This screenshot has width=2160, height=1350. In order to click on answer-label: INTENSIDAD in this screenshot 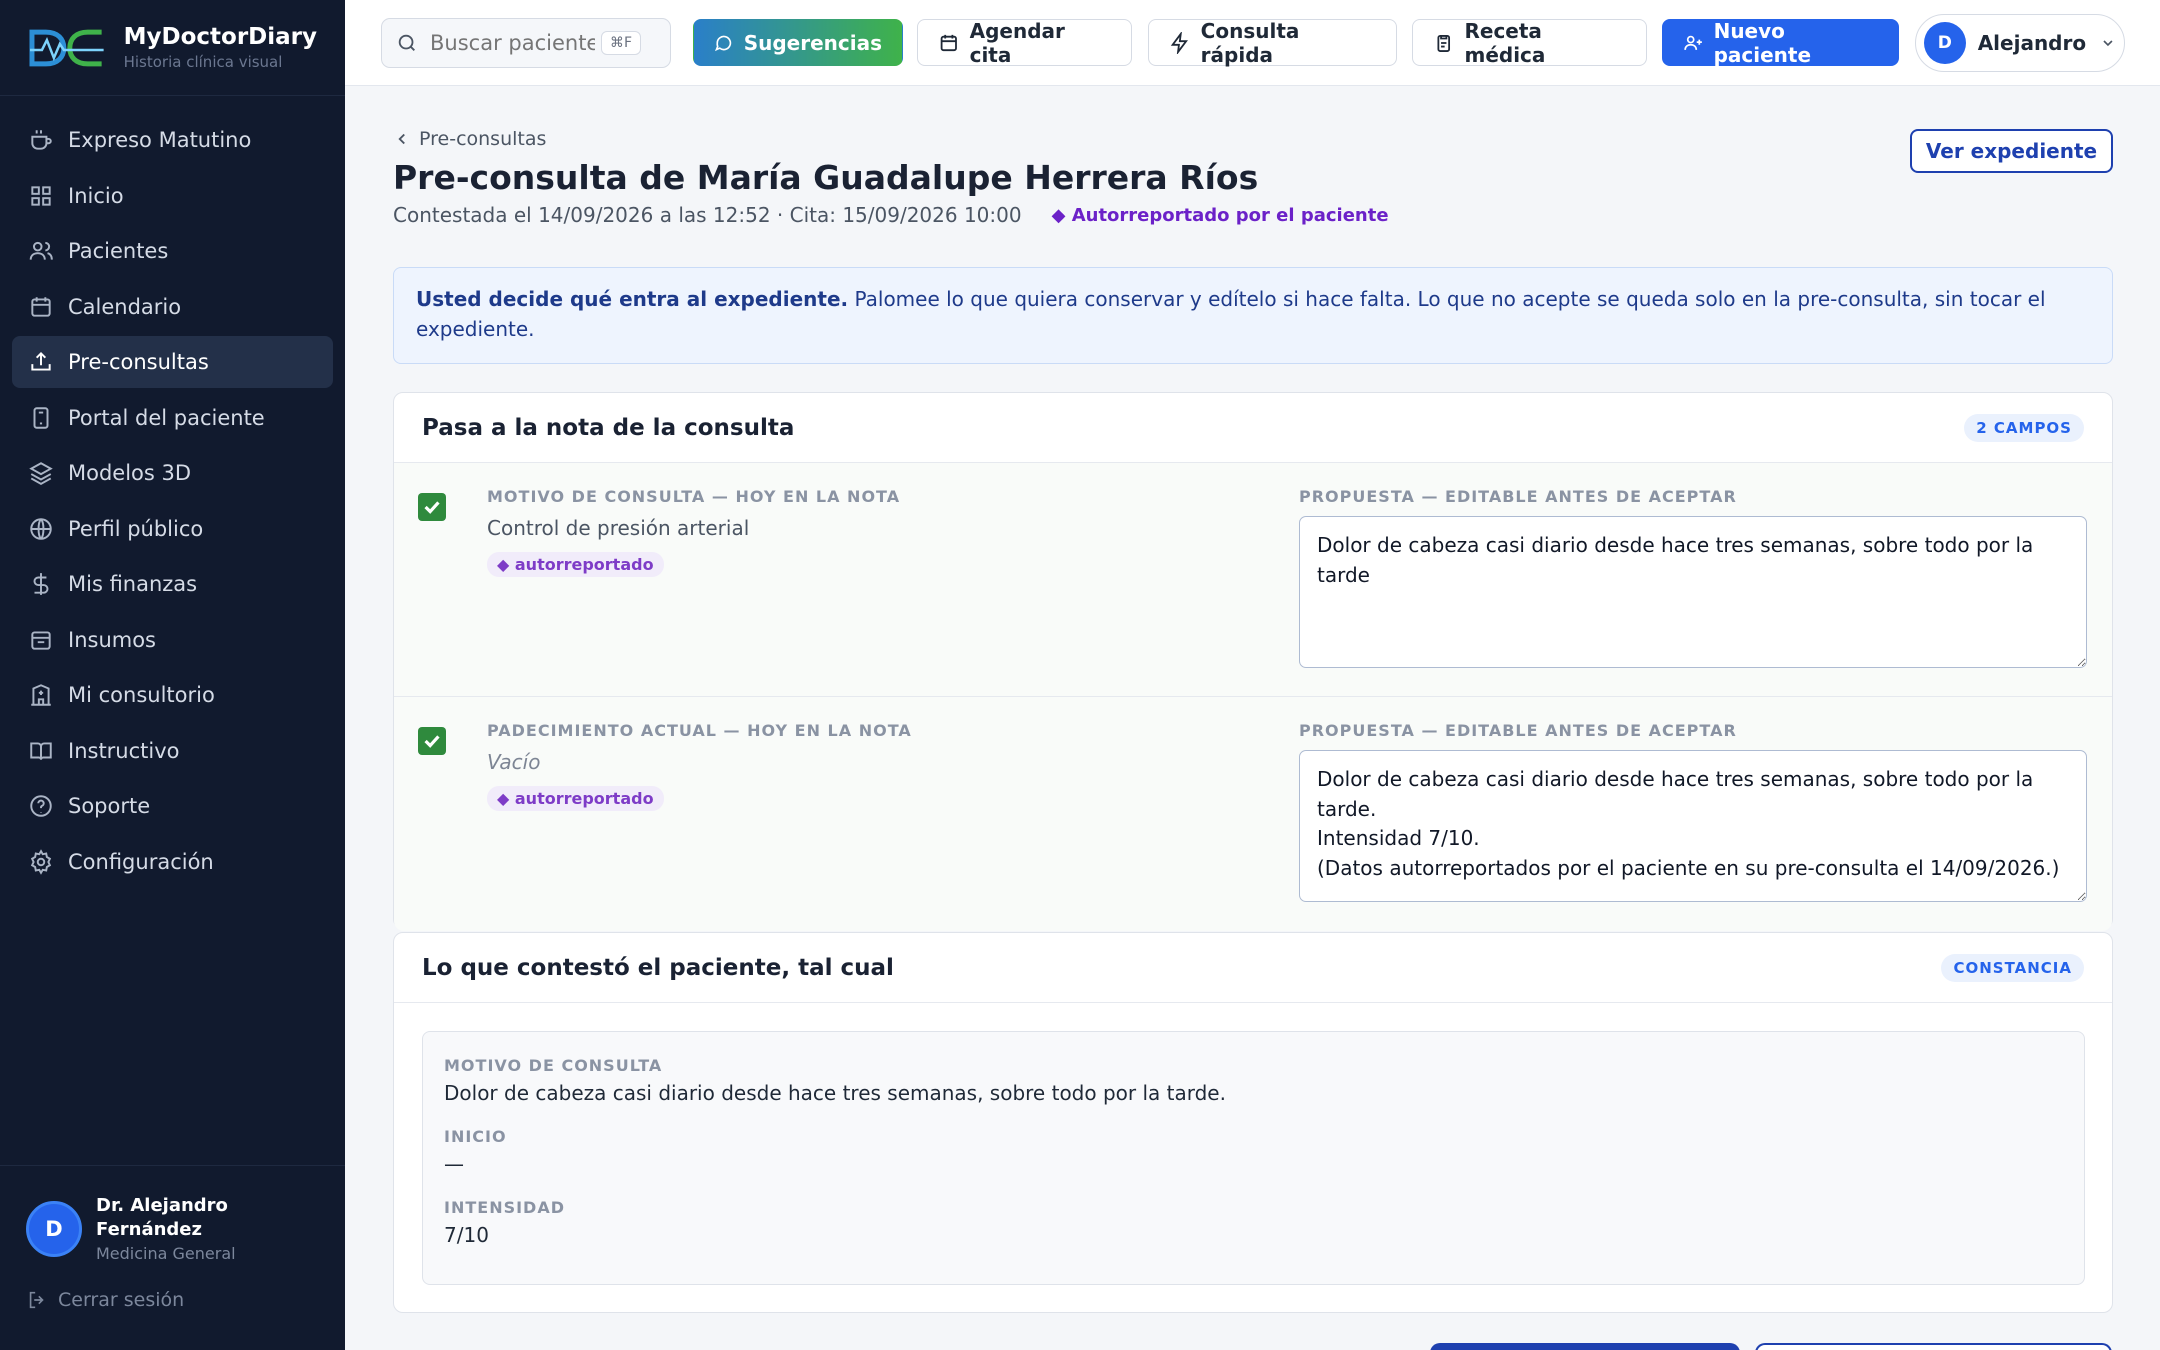, I will do `click(504, 1207)`.